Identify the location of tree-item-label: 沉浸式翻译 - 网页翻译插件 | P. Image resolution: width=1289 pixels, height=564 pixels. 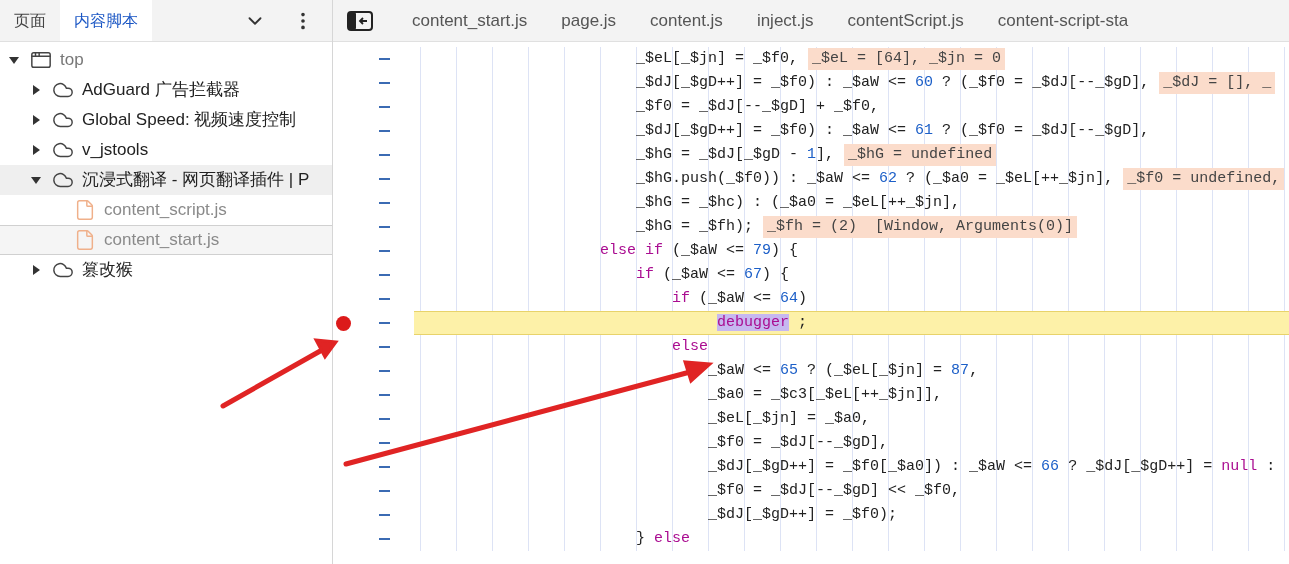
(196, 180).